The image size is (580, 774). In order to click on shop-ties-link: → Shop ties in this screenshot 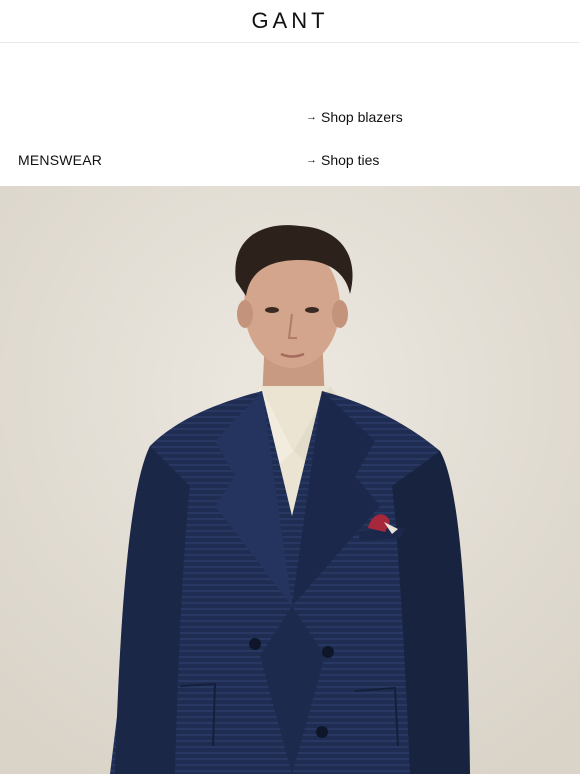, I will do `click(342, 160)`.